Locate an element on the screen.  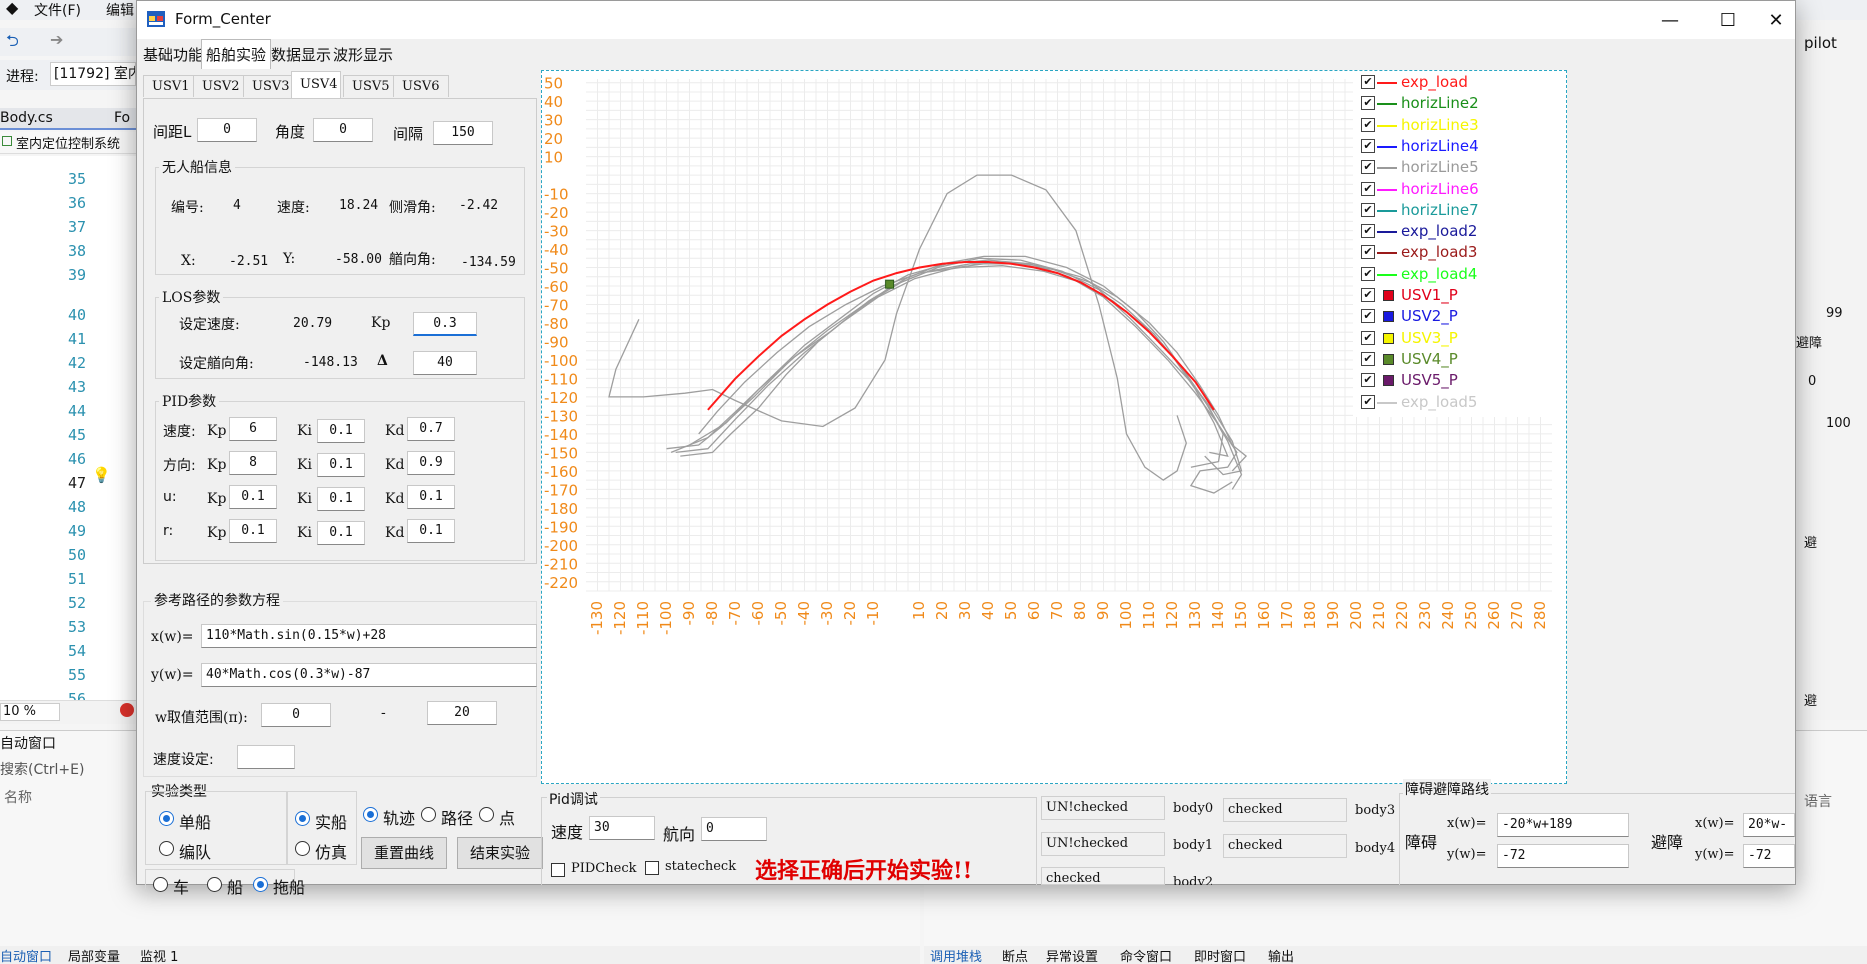
menu-edit: 编辑 is located at coordinates (120, 10).